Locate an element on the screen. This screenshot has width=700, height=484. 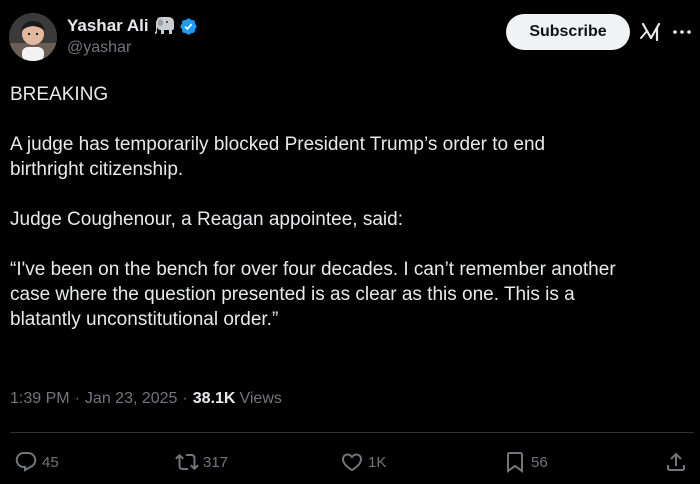
bookmark-icon is located at coordinates (515, 462).